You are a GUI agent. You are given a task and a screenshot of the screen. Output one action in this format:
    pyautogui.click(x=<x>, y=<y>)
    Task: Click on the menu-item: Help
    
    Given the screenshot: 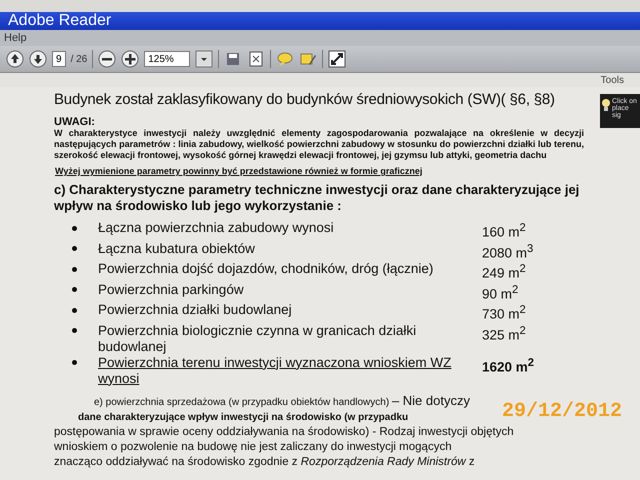 What is the action you would take?
    pyautogui.click(x=15, y=38)
    